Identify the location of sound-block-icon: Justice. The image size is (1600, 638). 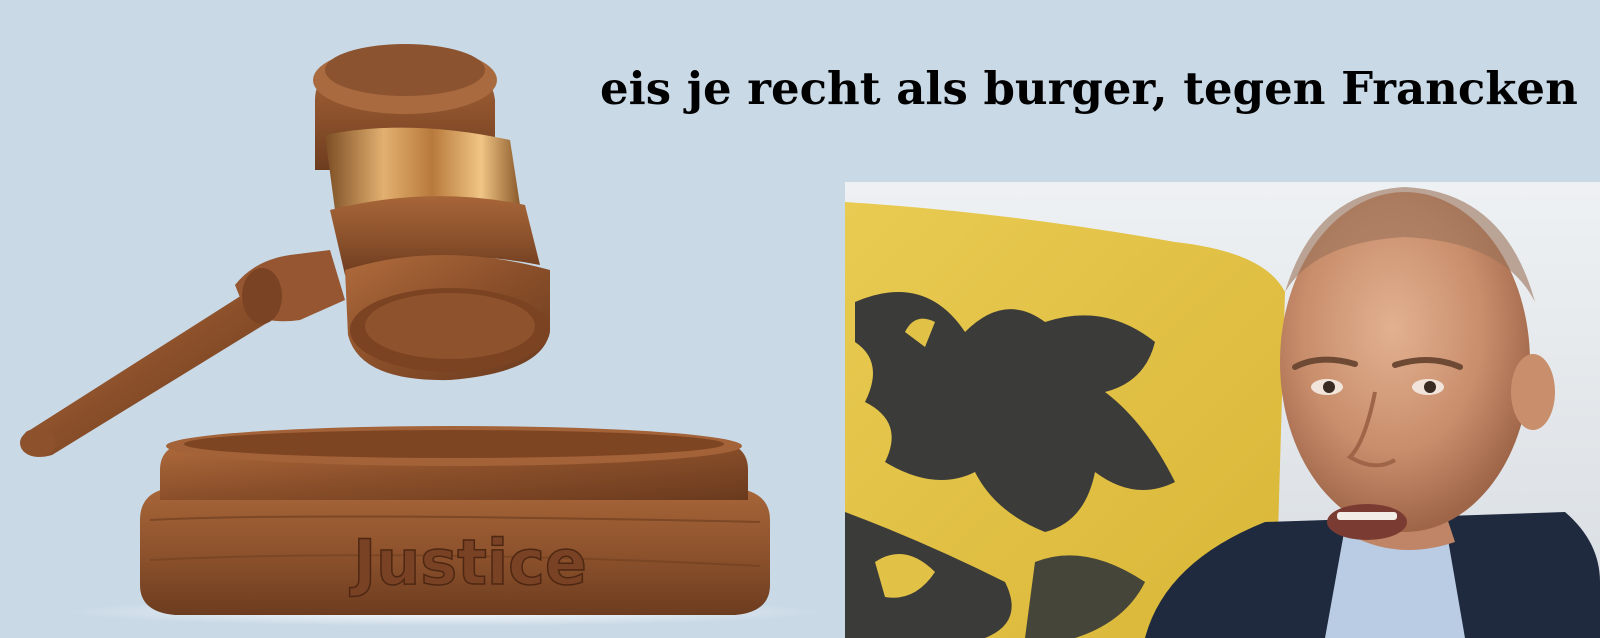
(455, 520).